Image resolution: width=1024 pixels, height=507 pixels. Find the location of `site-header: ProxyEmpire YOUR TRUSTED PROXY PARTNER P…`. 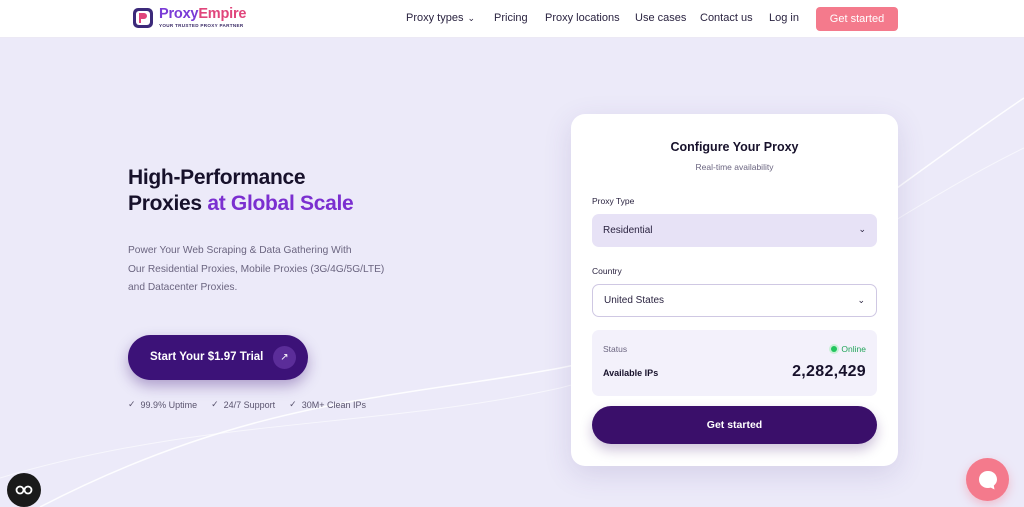

site-header: ProxyEmpire YOUR TRUSTED PROXY PARTNER P… is located at coordinates (512, 19).